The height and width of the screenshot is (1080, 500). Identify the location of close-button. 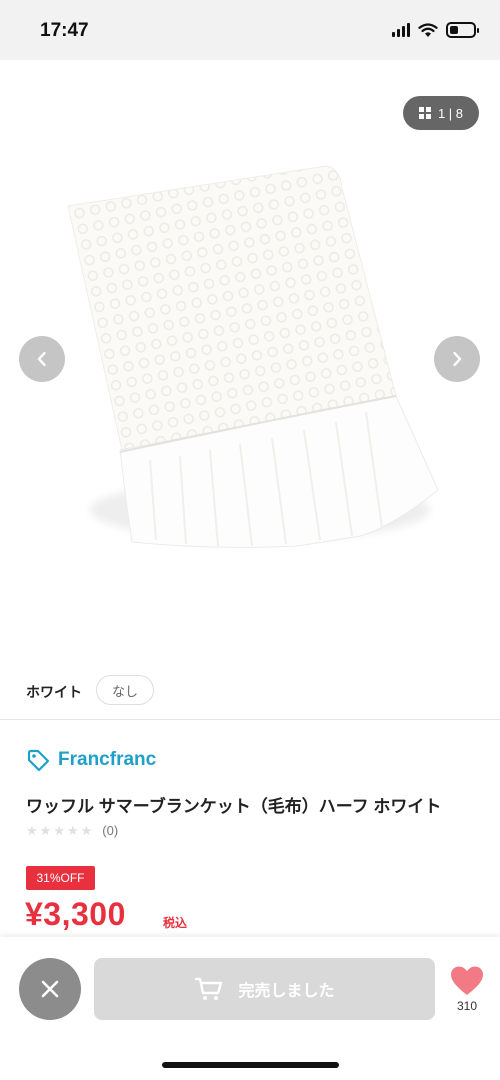
(50, 989).